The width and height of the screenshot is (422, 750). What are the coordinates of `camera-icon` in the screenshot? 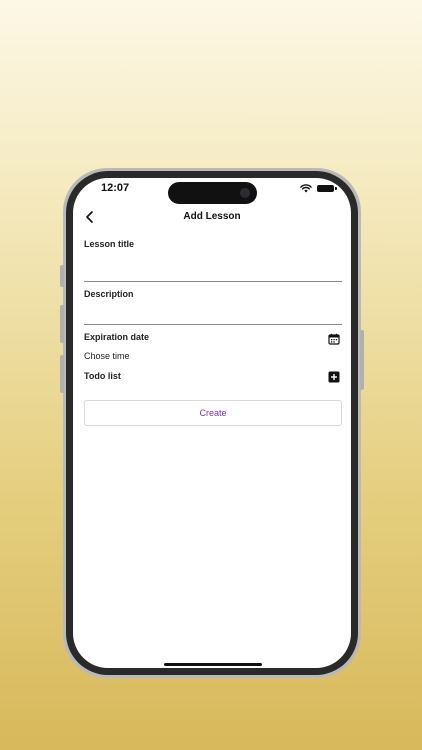 It's located at (245, 193).